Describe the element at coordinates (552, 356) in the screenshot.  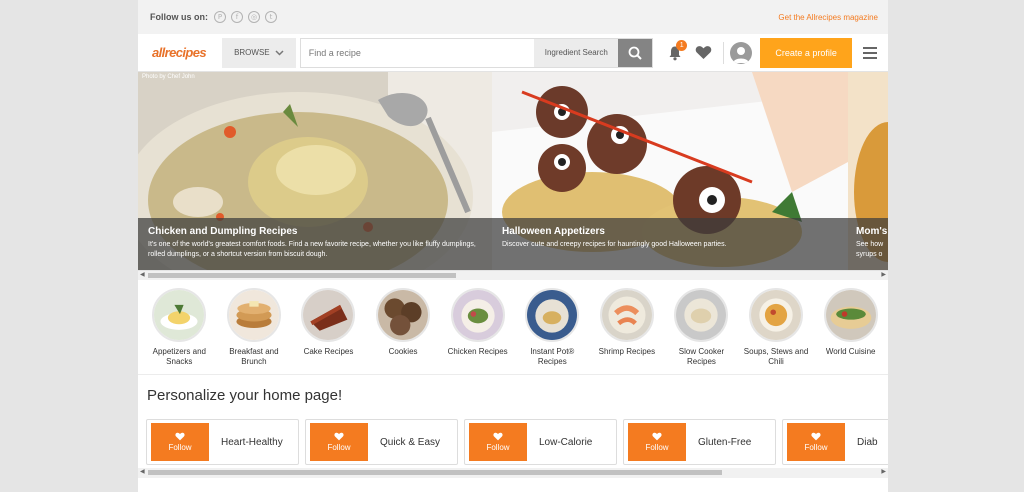
I see `category-label: Instant Pot® Recipes` at that location.